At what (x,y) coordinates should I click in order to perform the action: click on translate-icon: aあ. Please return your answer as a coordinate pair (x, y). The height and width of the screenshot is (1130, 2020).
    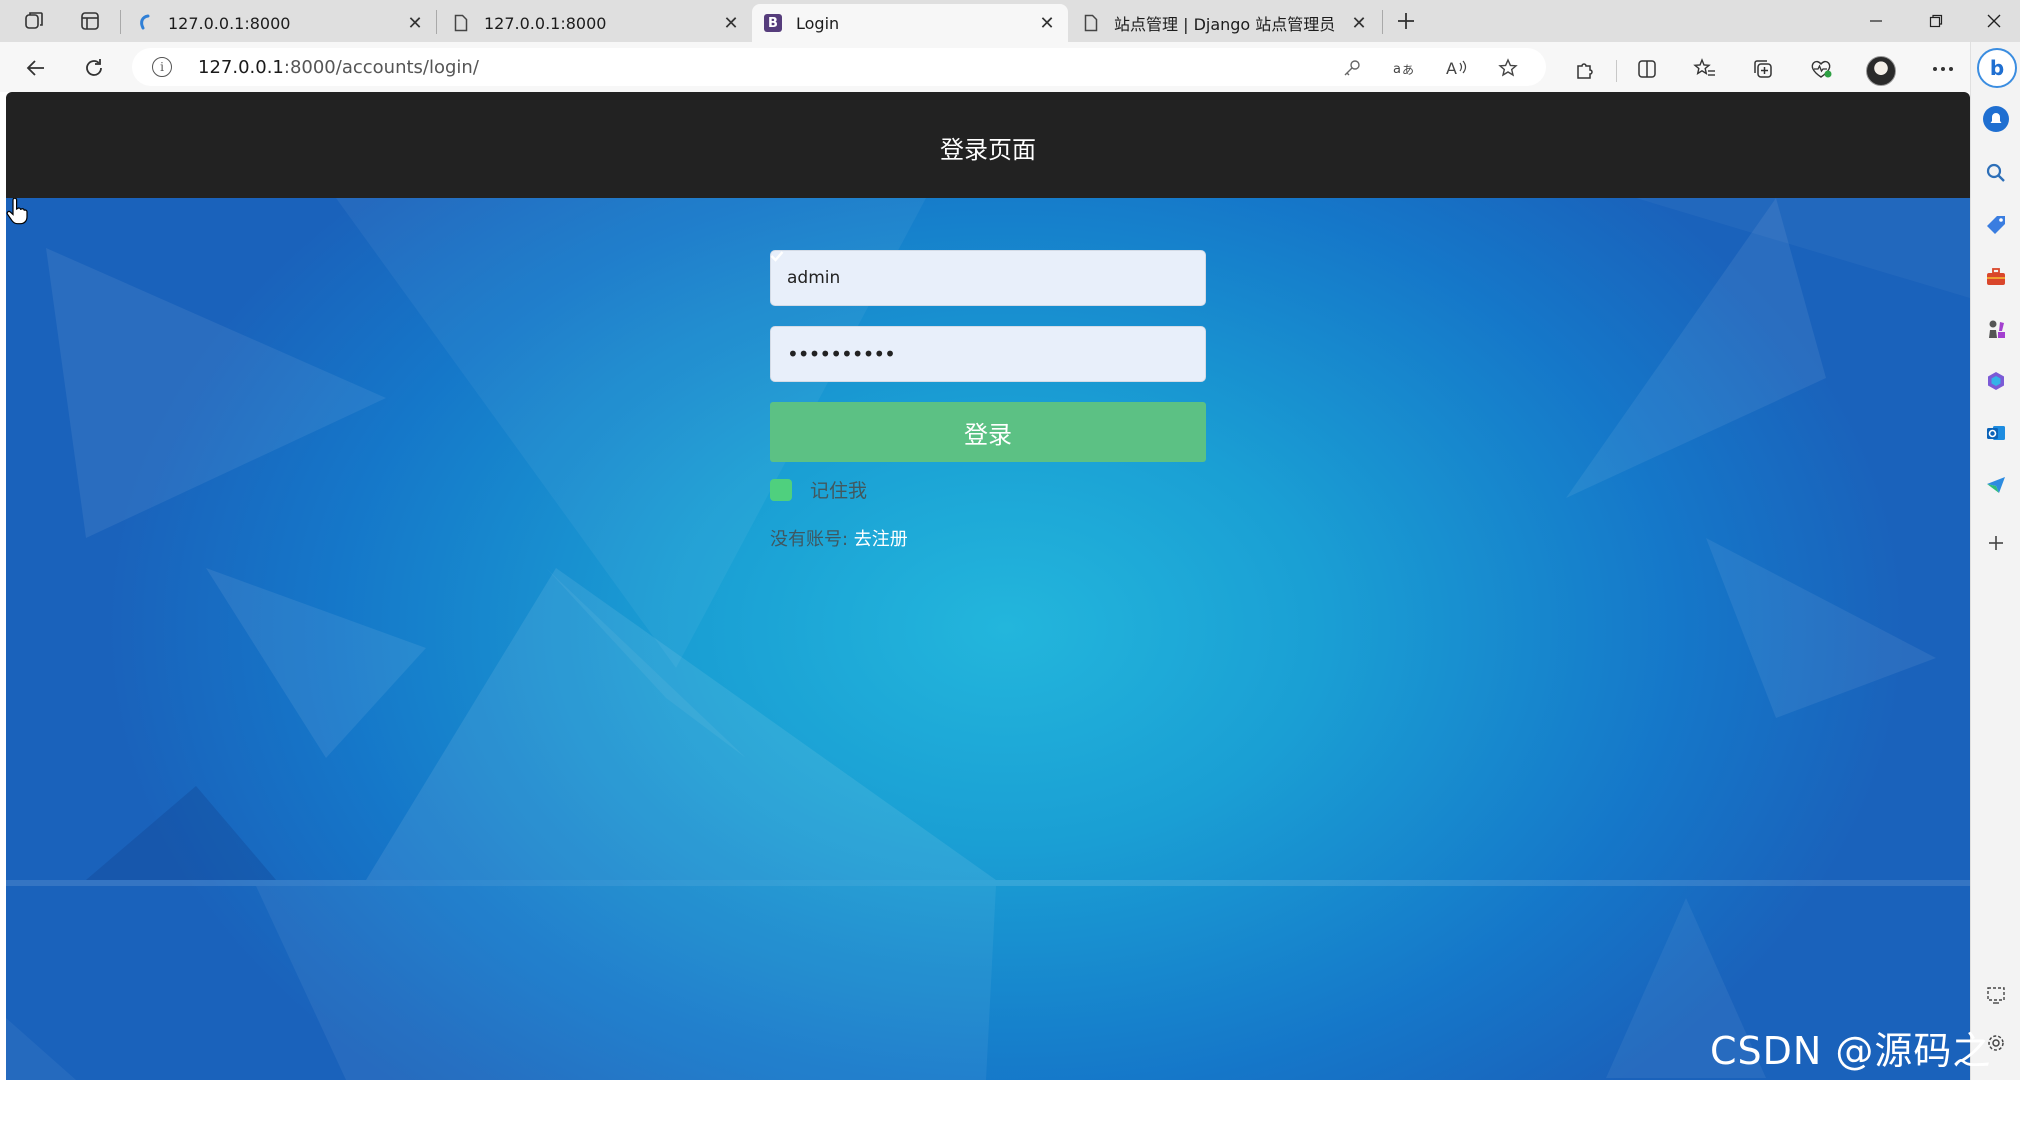
    Looking at the image, I should click on (1404, 68).